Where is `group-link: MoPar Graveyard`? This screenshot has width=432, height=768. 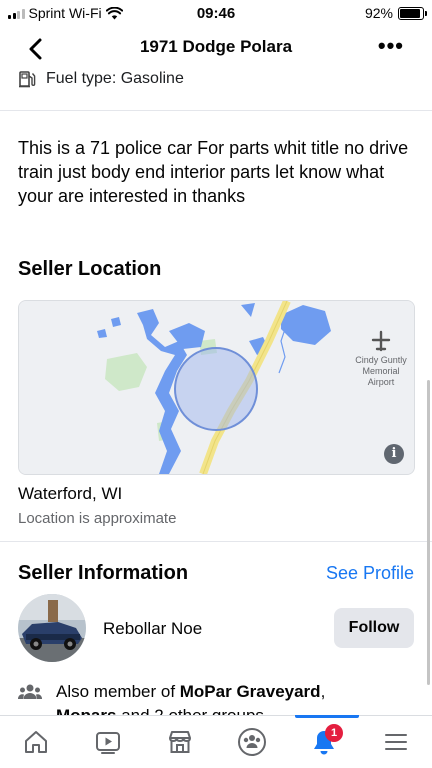 group-link: MoPar Graveyard is located at coordinates (250, 691).